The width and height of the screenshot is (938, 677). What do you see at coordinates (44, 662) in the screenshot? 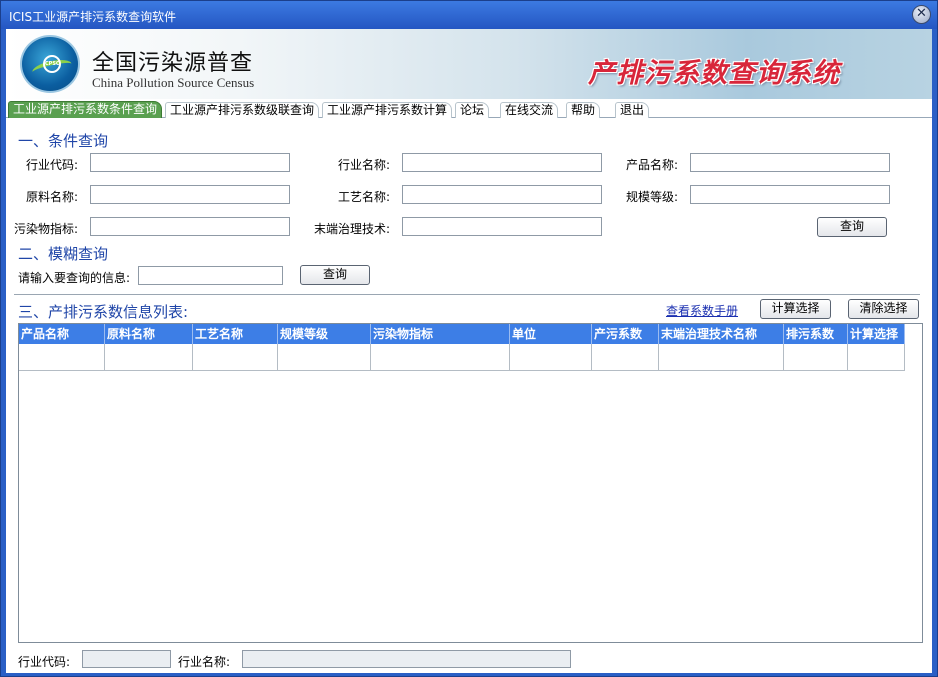
I see `status-industry-code-label: 行业代码:` at bounding box center [44, 662].